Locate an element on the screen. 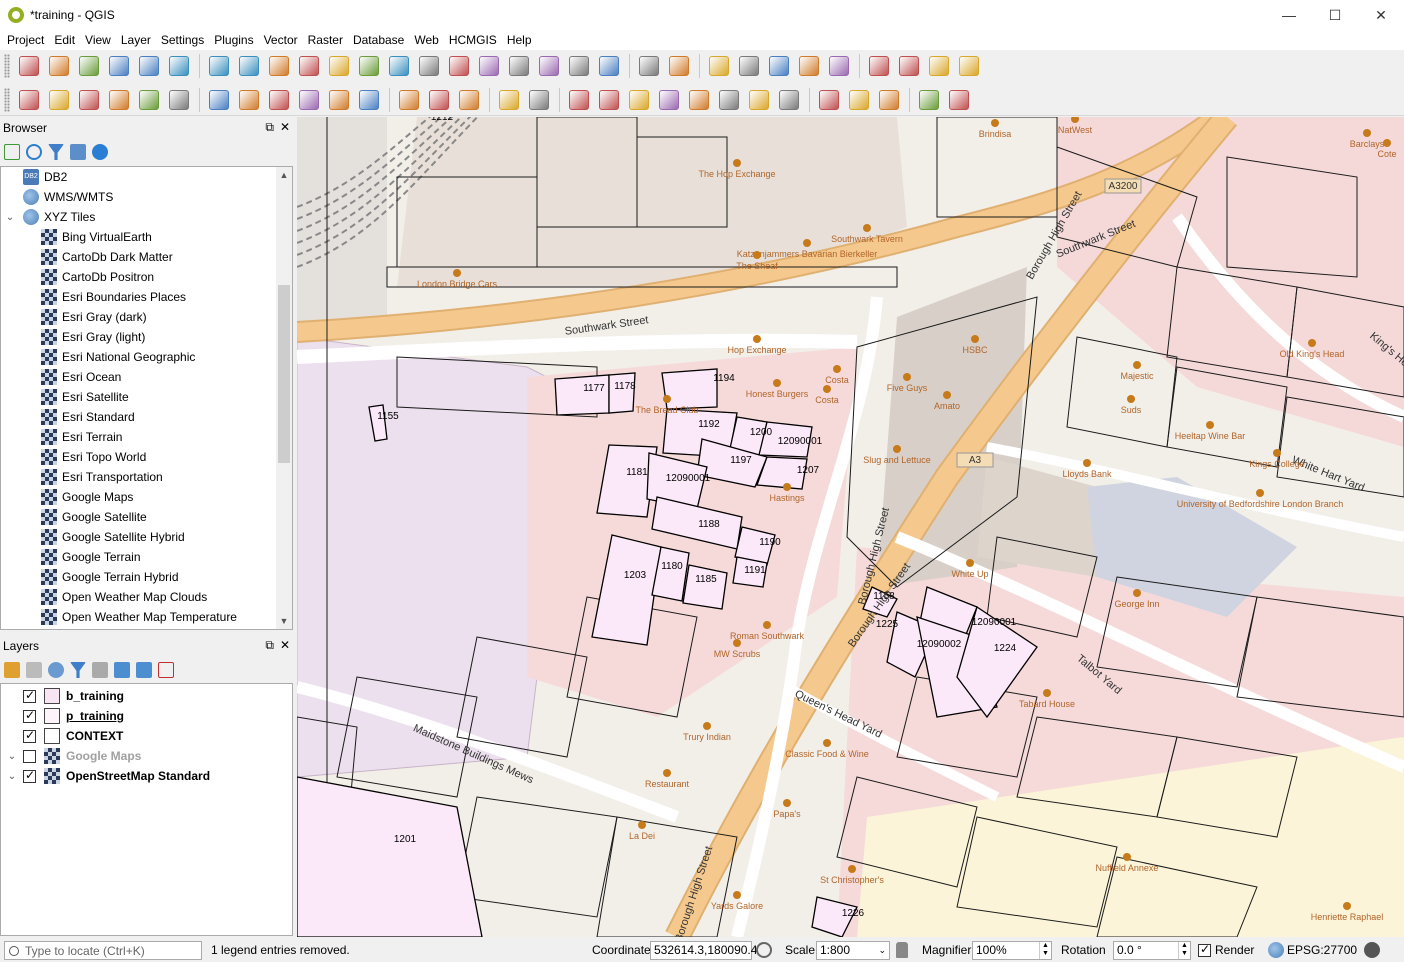 The width and height of the screenshot is (1404, 962). new-geopackage-icon is located at coordinates (59, 100).